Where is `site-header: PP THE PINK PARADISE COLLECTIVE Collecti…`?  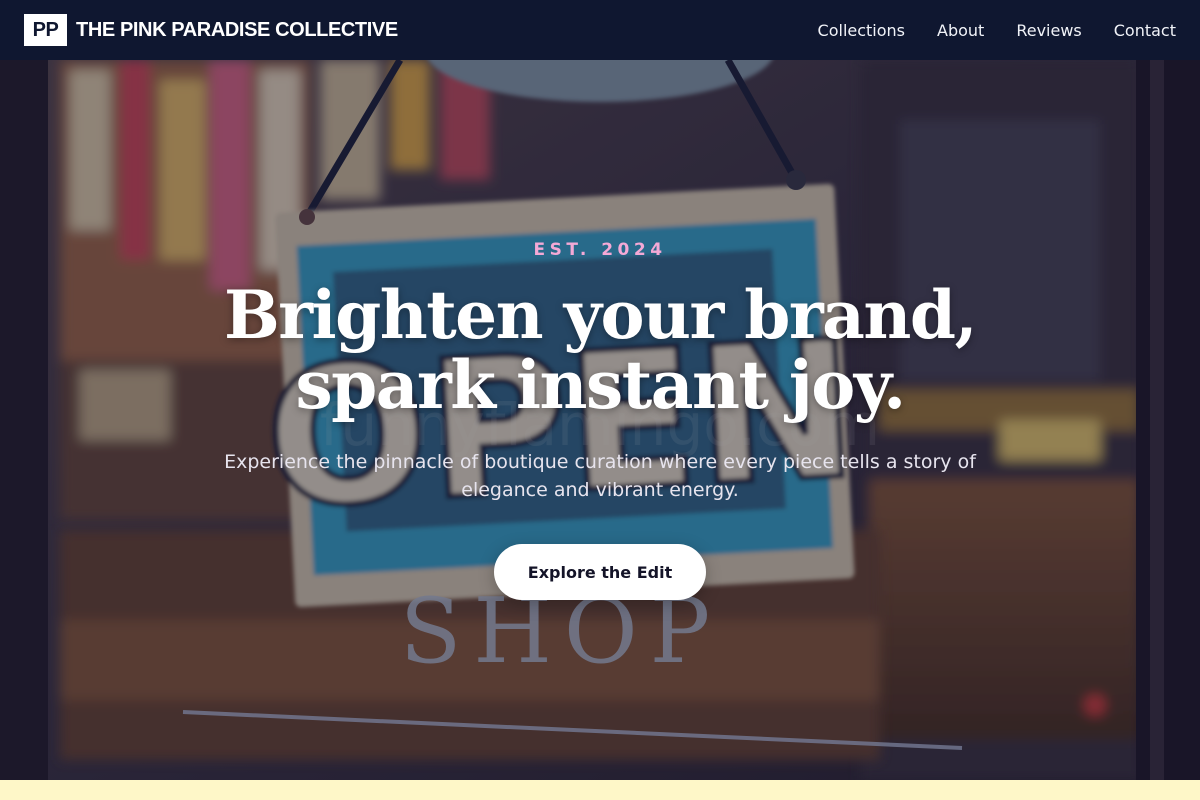
site-header: PP THE PINK PARADISE COLLECTIVE Collecti… is located at coordinates (600, 30).